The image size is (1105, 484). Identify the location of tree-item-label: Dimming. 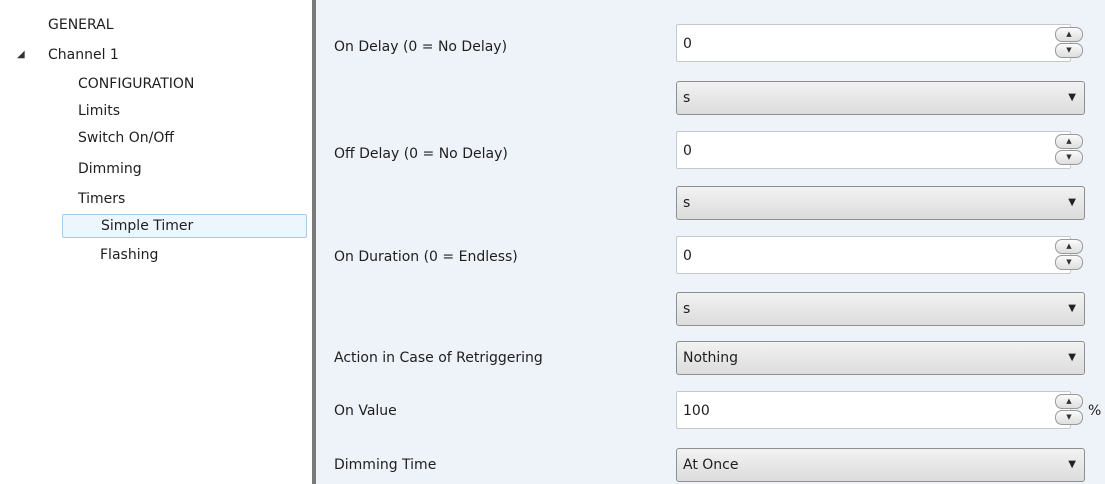
(110, 169).